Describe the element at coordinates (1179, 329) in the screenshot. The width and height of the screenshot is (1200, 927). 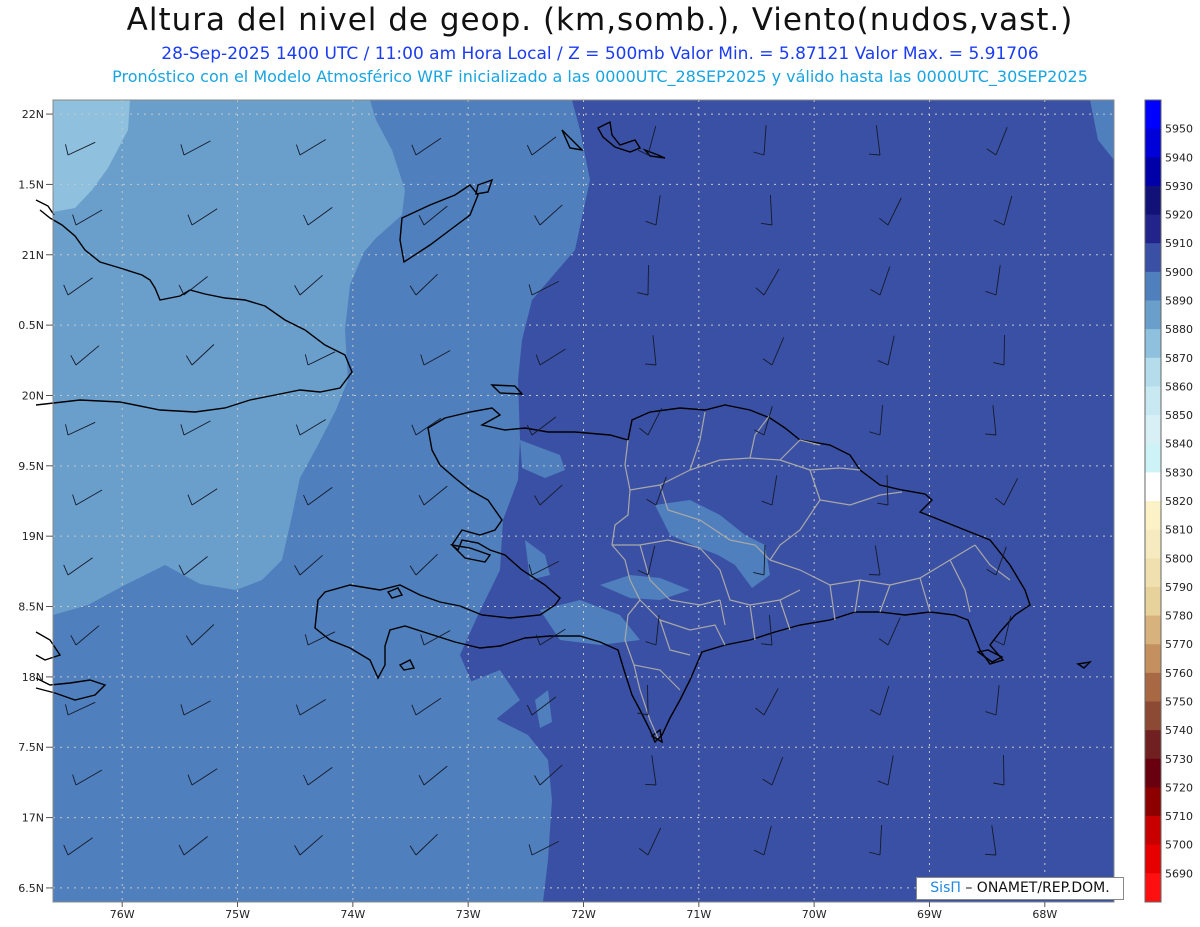
I see `colorbar-label: 5880` at that location.